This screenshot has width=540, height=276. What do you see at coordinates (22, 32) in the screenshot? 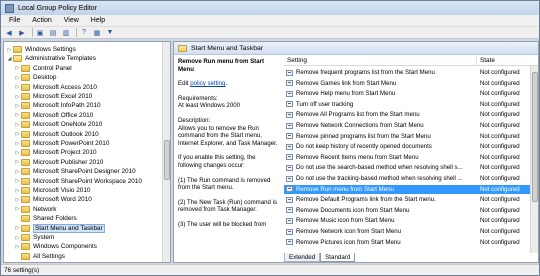
I see `forward-icon: ▶` at bounding box center [22, 32].